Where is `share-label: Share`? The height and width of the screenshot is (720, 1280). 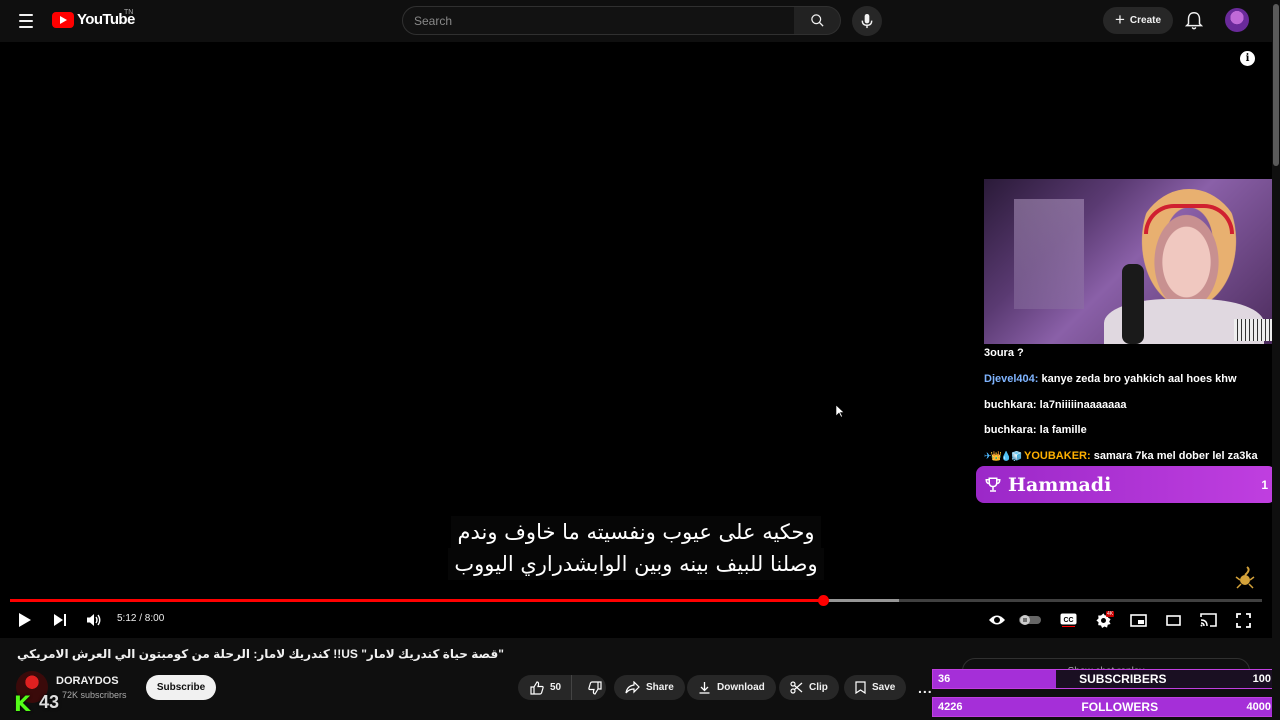
share-label: Share is located at coordinates (660, 687).